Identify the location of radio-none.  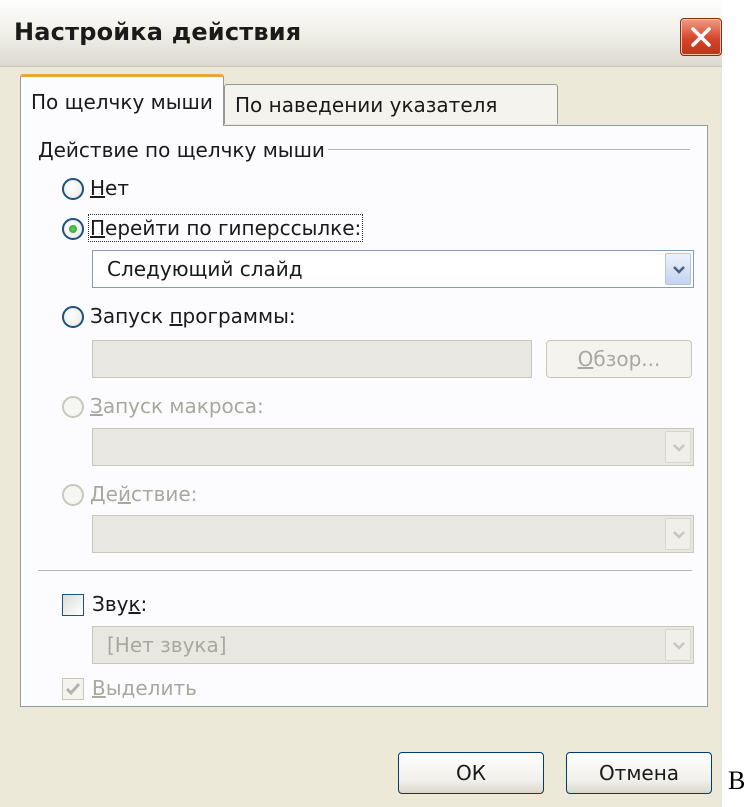
(73, 189).